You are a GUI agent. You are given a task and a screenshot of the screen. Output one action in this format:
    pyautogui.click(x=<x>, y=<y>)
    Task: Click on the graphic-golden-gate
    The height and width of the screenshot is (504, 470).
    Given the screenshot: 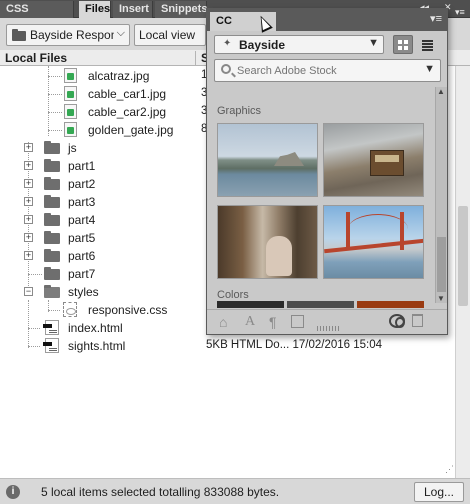 What is the action you would take?
    pyautogui.click(x=373, y=242)
    